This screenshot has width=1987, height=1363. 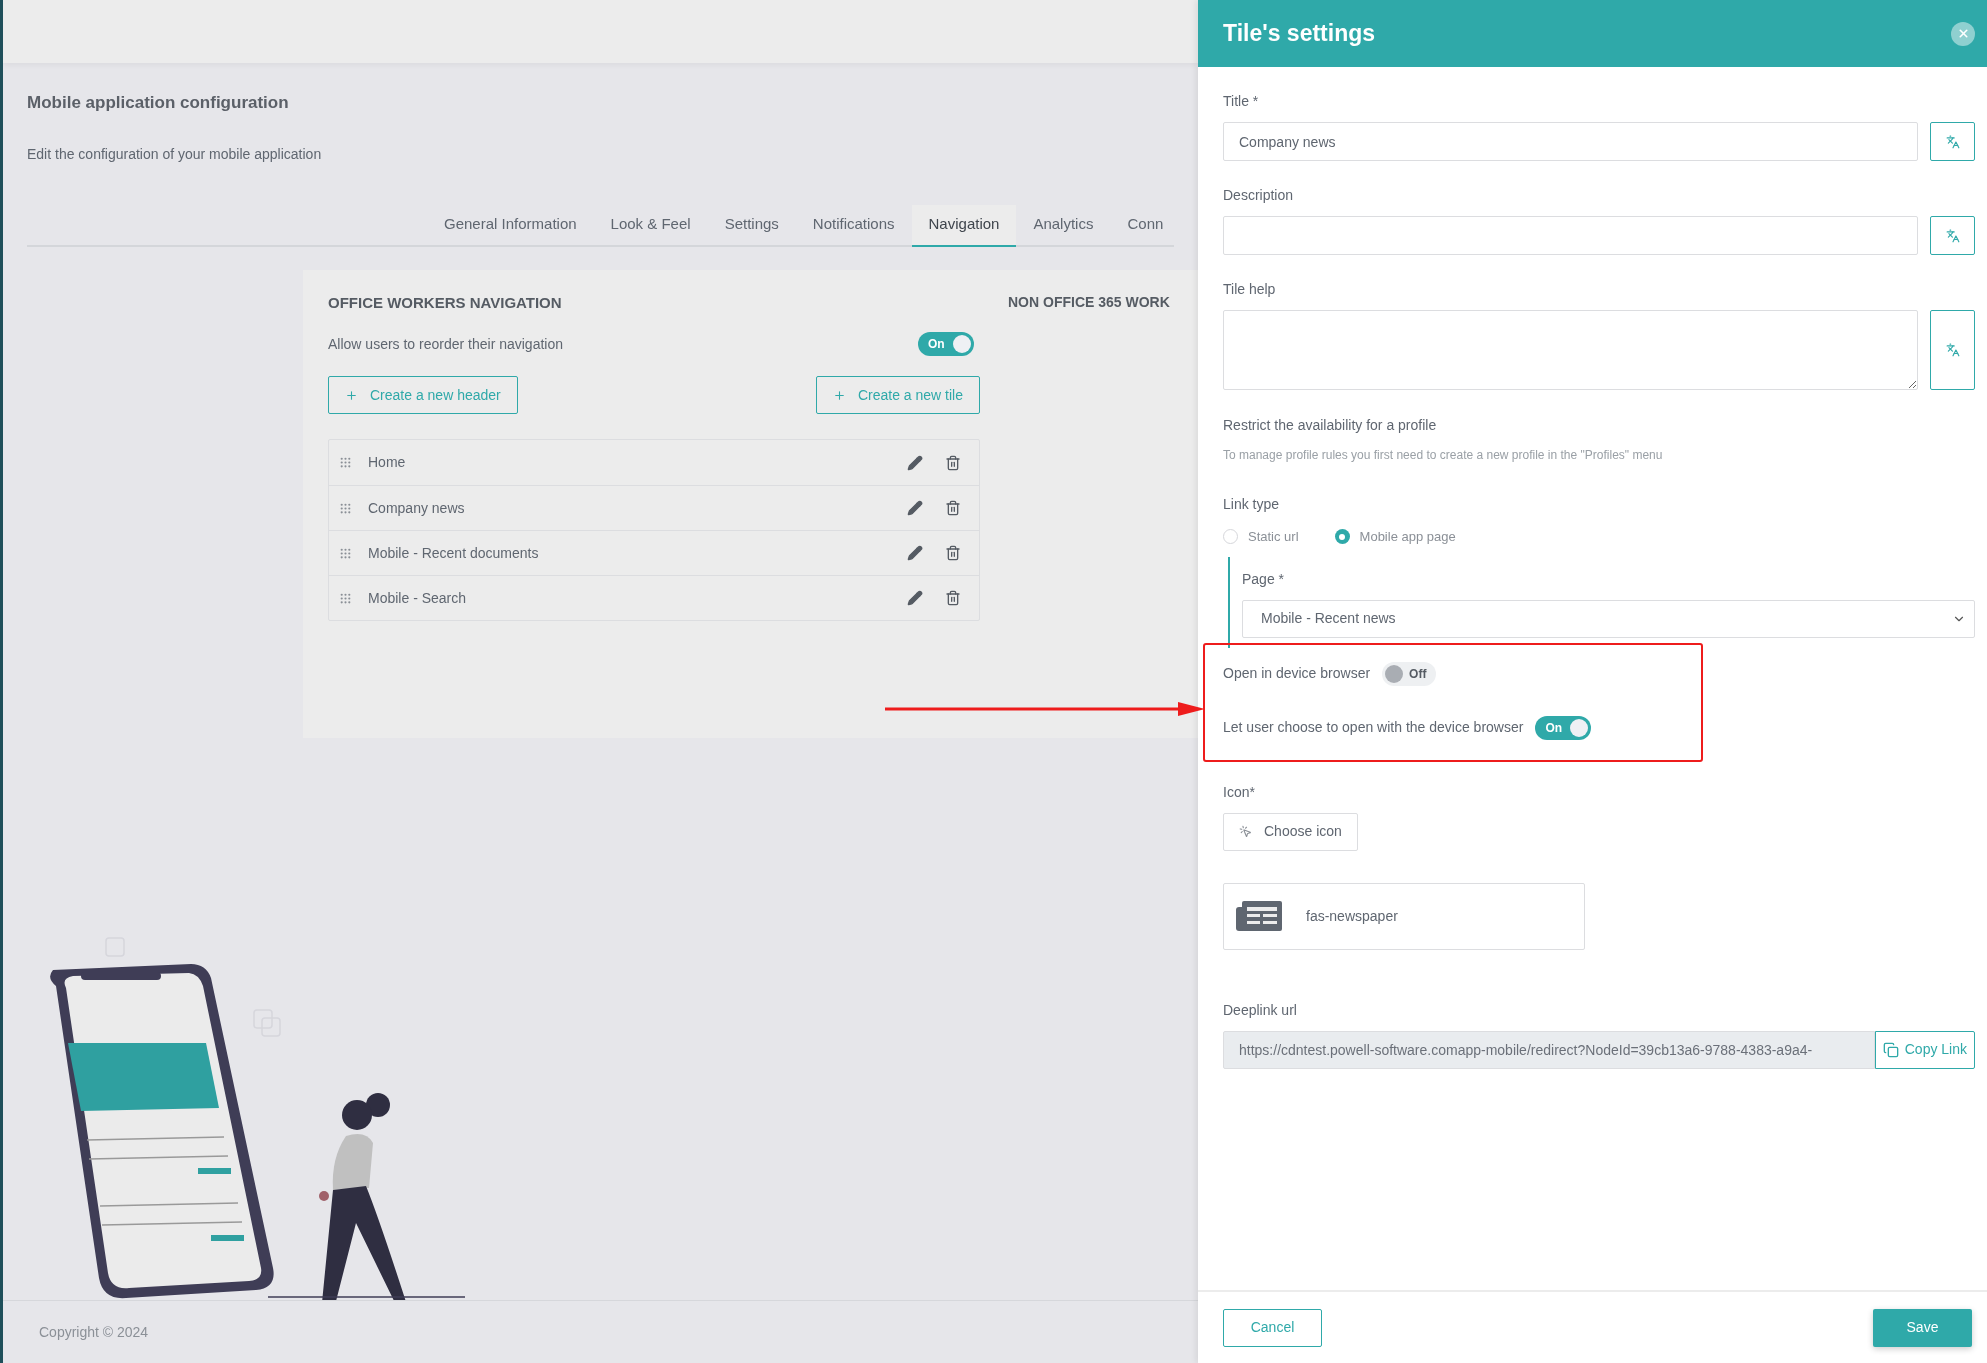 I want to click on section-heading: OFFICE WORKERS NAVIGATION, so click(x=445, y=302).